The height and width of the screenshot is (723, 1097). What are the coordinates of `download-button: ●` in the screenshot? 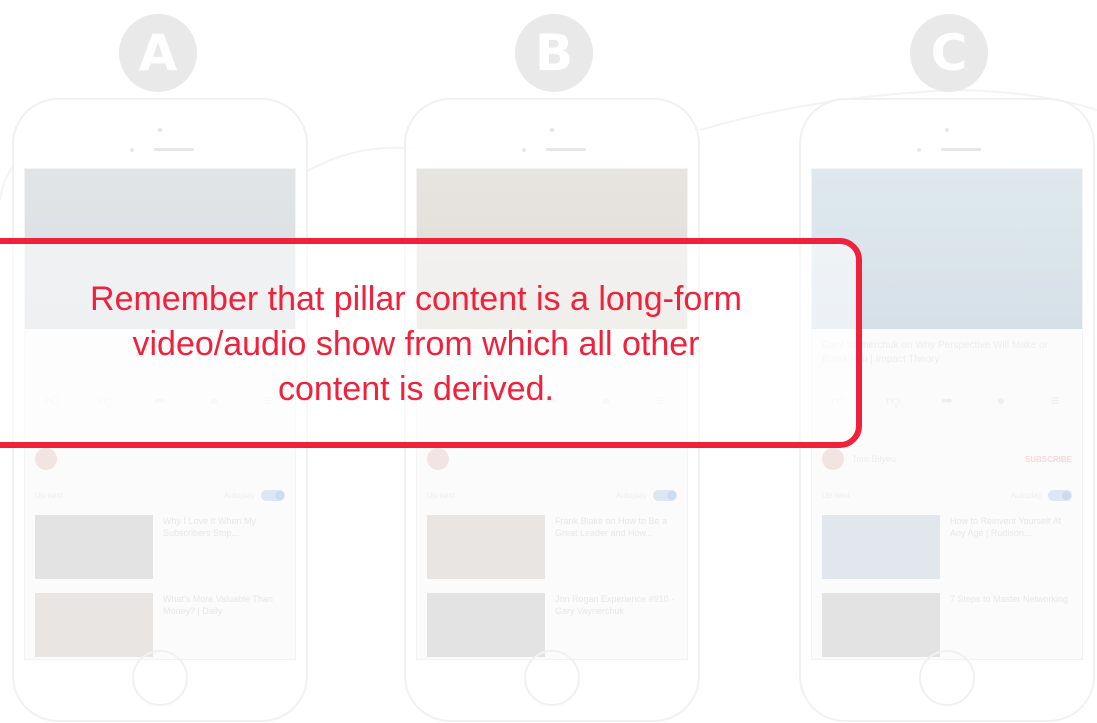 It's located at (1001, 411).